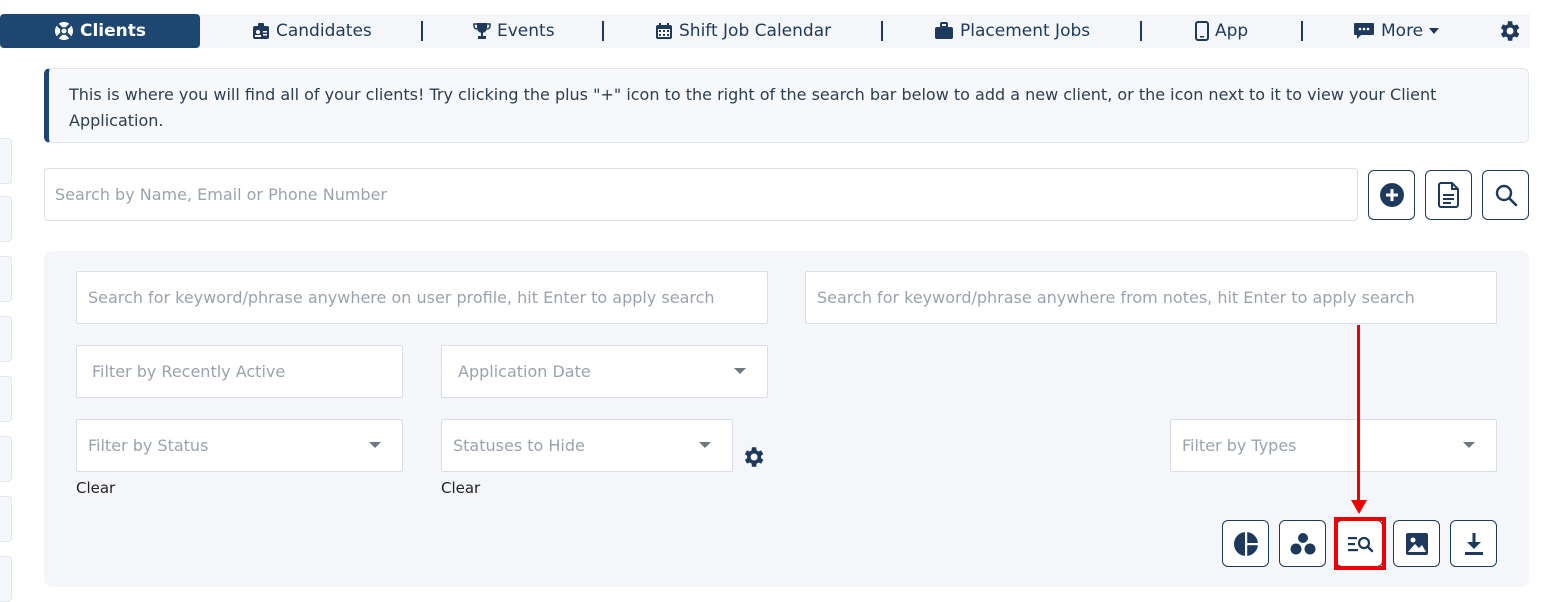 The image size is (1557, 602). I want to click on document-icon, so click(1448, 195).